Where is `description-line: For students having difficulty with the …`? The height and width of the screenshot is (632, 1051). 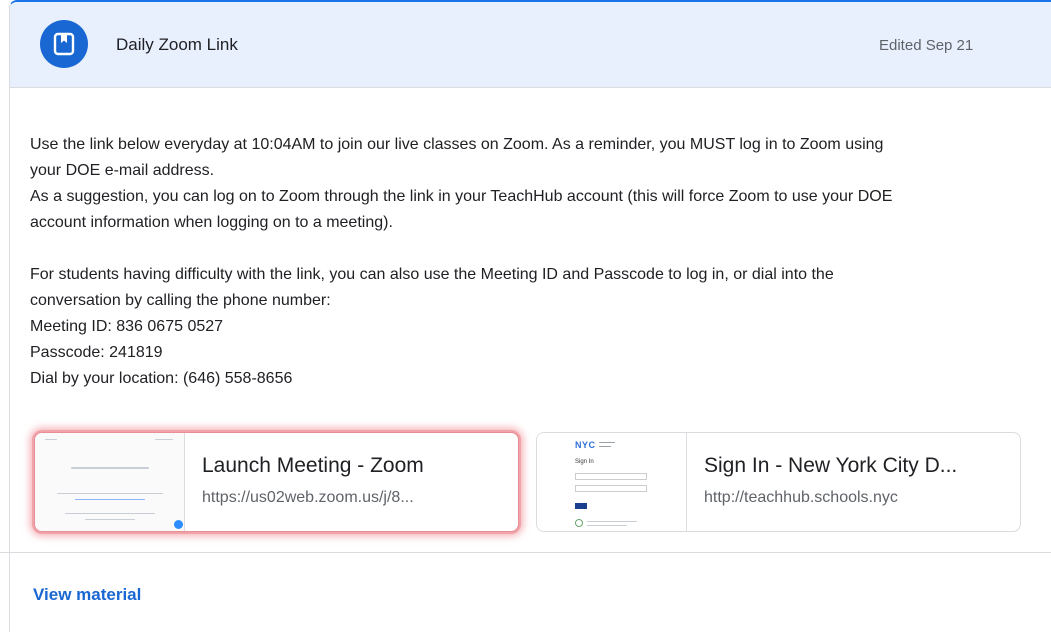 description-line: For students having difficulty with the … is located at coordinates (432, 274).